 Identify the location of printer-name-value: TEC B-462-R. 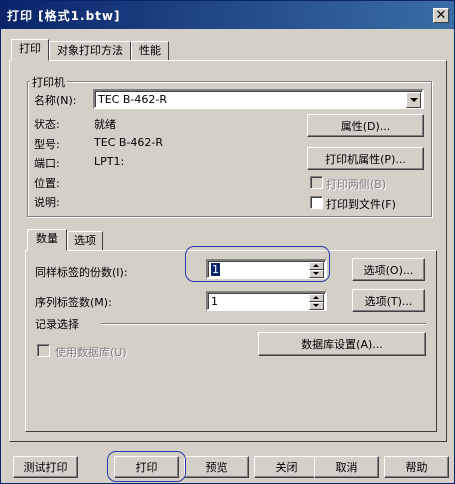
(132, 99).